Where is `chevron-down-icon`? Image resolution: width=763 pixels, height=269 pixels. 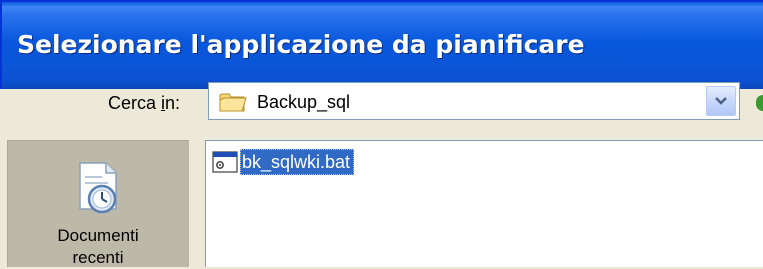 chevron-down-icon is located at coordinates (721, 101).